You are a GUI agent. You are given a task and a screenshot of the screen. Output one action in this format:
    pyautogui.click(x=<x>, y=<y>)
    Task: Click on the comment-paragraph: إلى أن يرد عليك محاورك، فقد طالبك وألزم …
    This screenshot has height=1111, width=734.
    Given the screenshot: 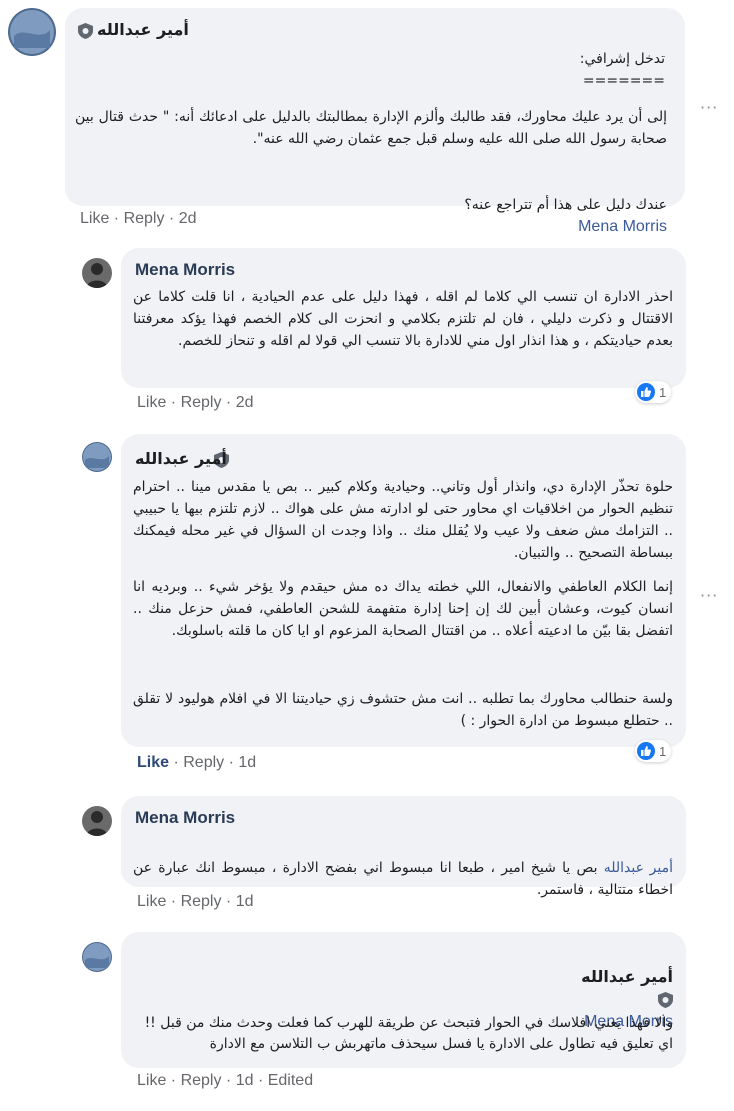 What is the action you would take?
    pyautogui.click(x=371, y=128)
    